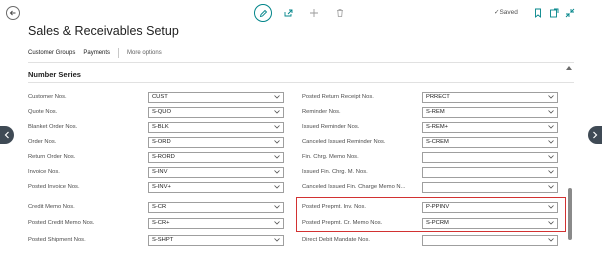 The image size is (602, 267). I want to click on trash-icon, so click(340, 13).